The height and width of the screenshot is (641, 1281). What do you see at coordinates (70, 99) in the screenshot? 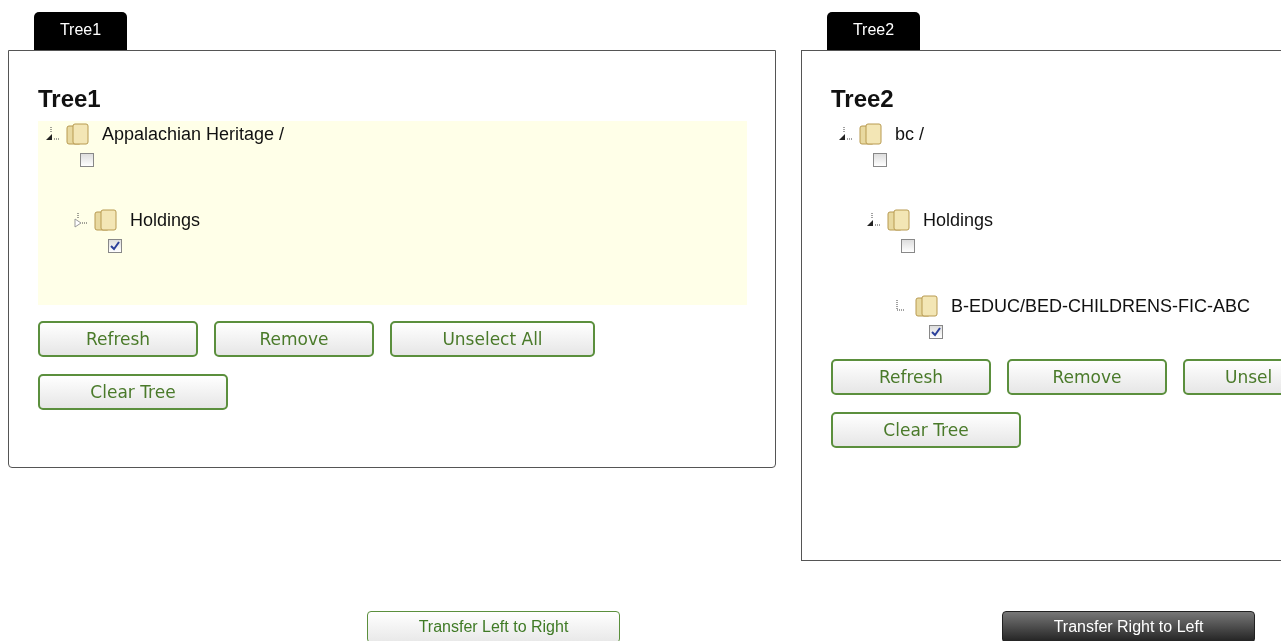
I see `panel-title: Tree1` at bounding box center [70, 99].